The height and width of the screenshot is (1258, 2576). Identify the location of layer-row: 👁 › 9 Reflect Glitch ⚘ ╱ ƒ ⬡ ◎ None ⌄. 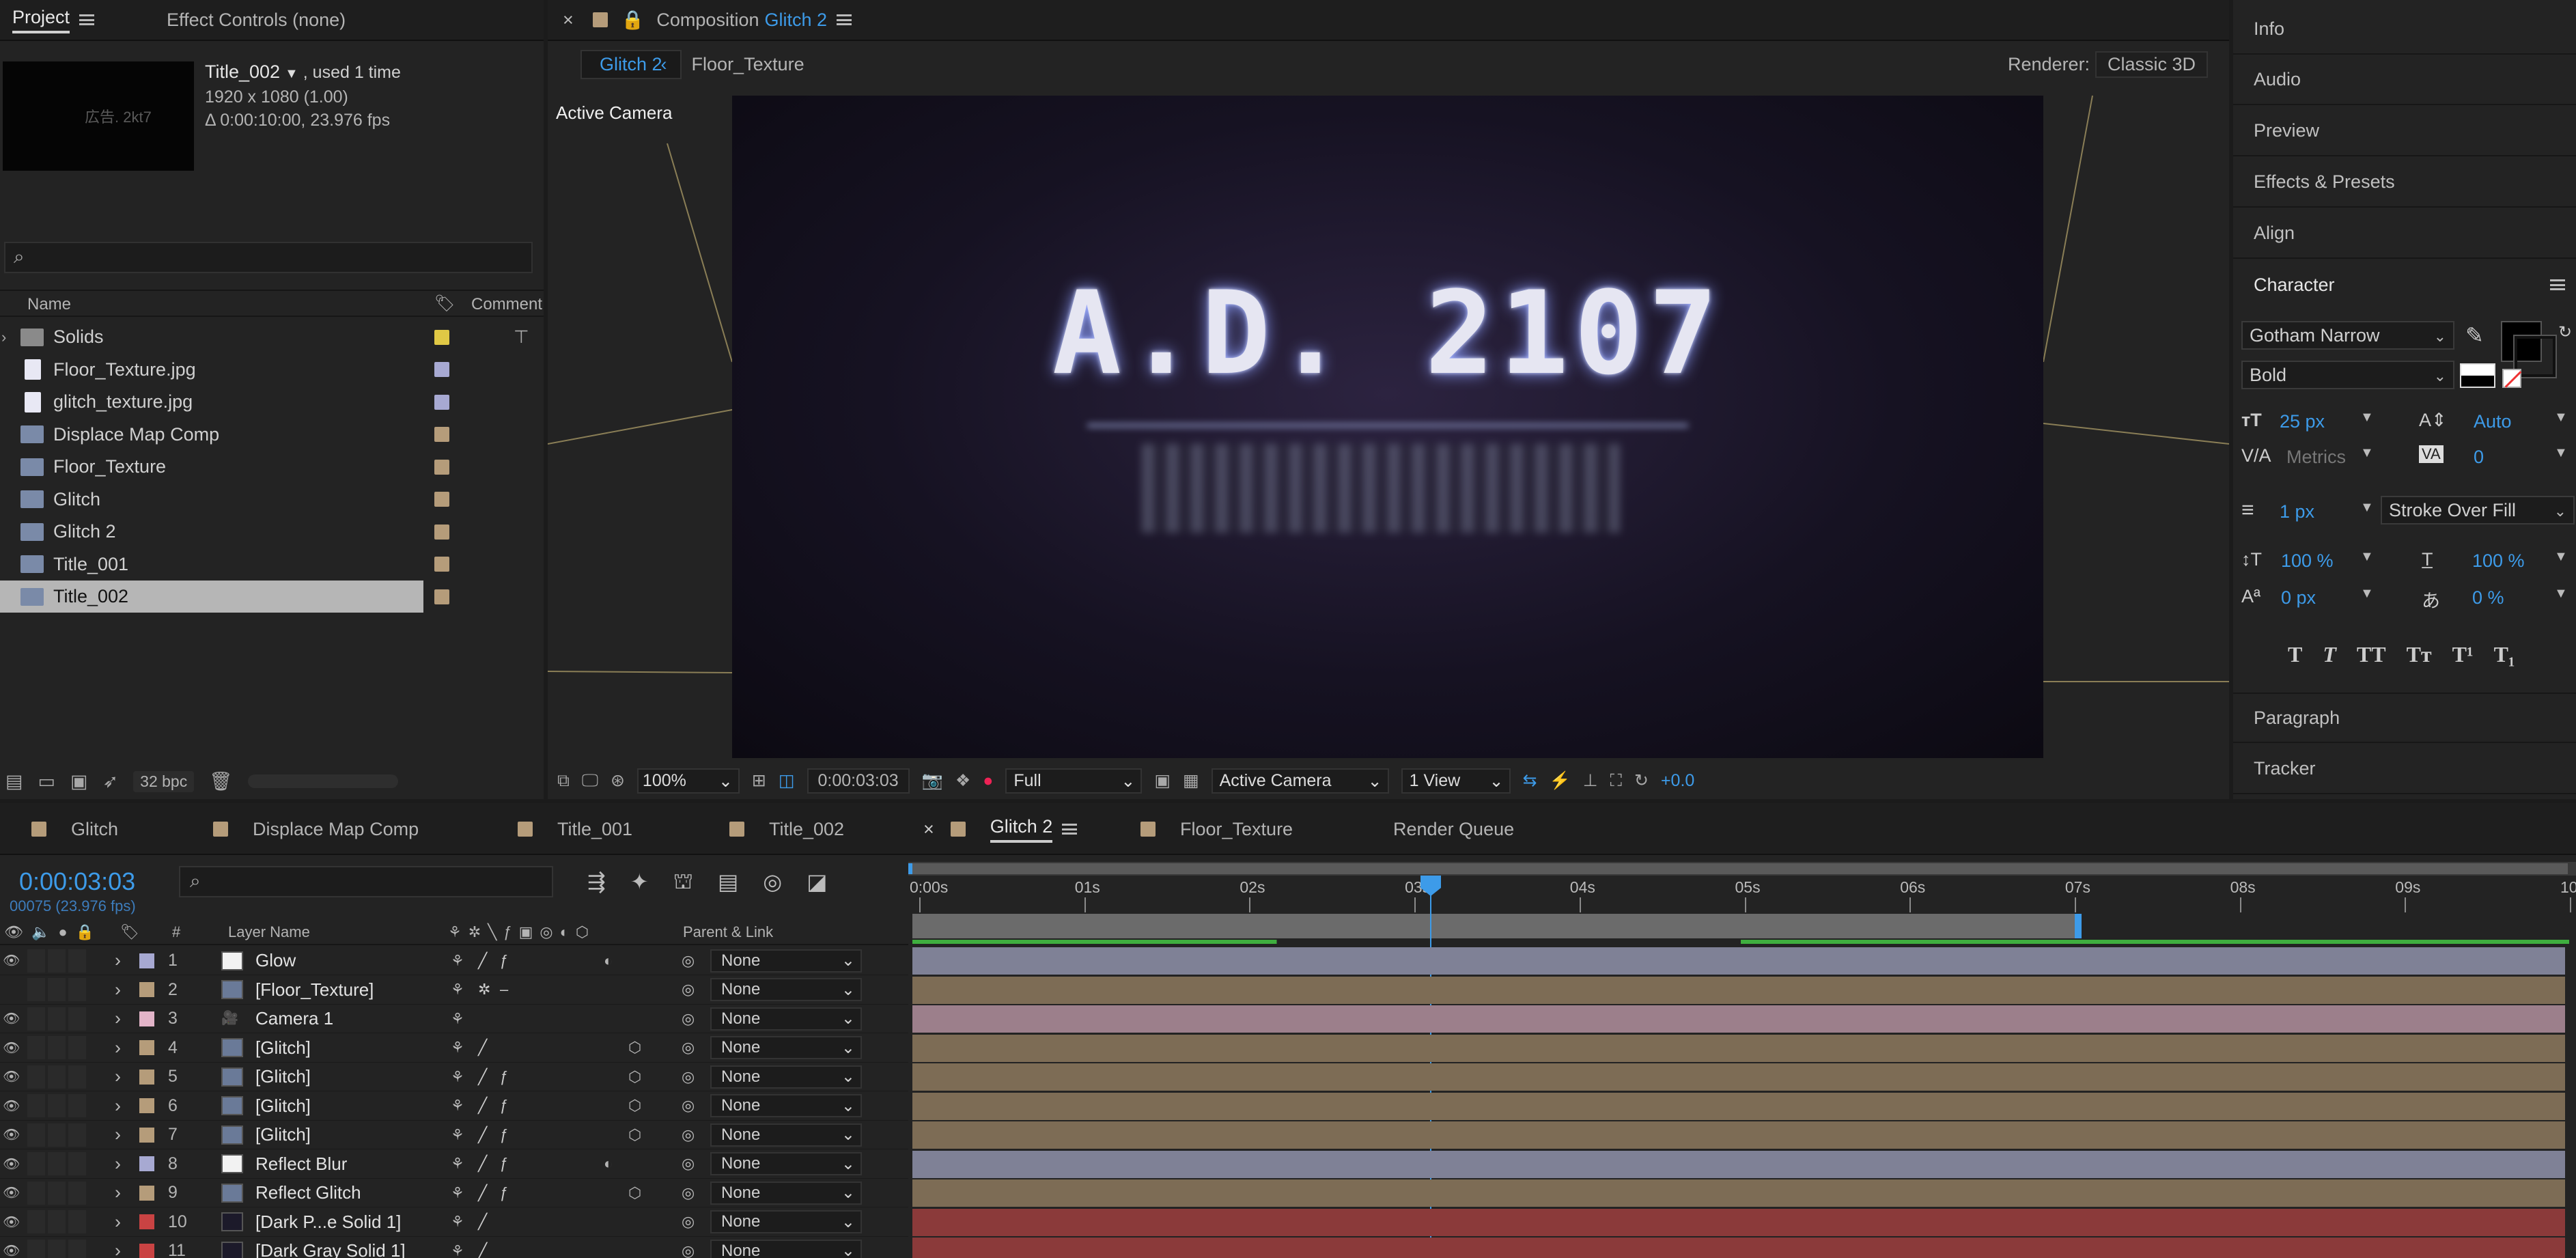
(454, 1193).